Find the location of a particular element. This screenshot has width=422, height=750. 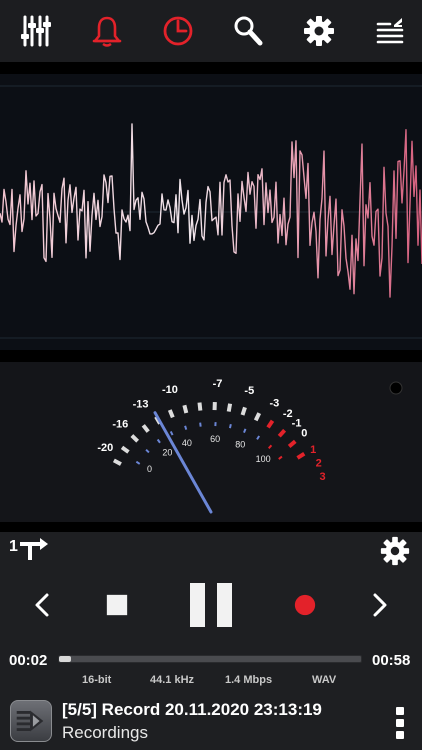

total-time: 00:58 is located at coordinates (391, 660).